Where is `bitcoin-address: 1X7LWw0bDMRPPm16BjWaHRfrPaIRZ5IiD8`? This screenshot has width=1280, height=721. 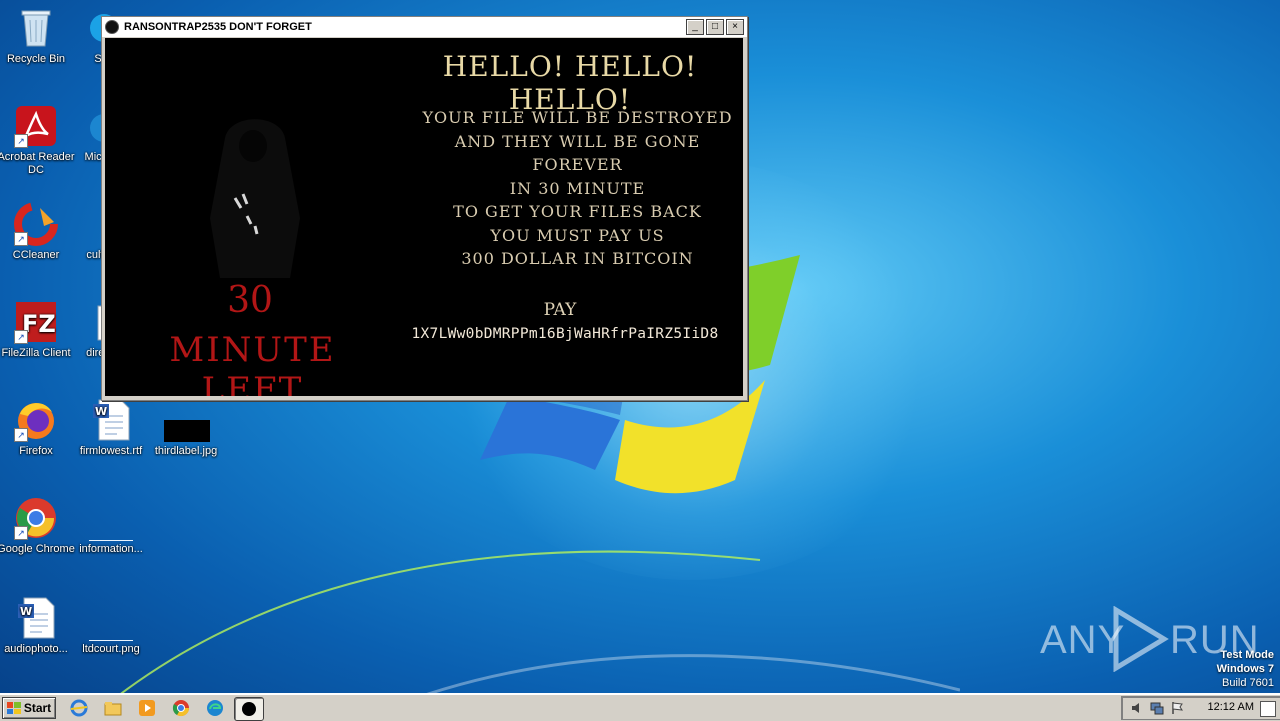
bitcoin-address: 1X7LWw0bDMRPPm16BjWaHRfrPaIRZ5IiD8 is located at coordinates (565, 334).